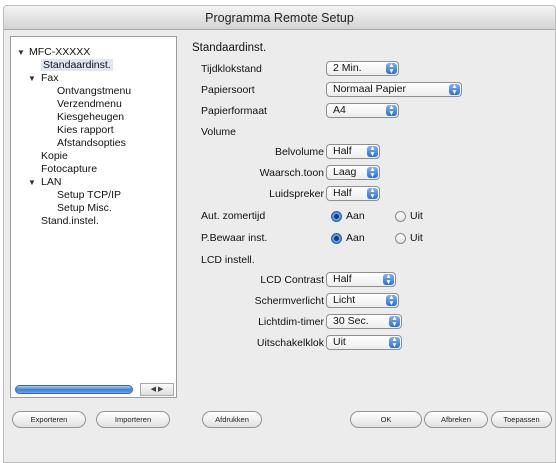  I want to click on zomertijd-aan-radio, so click(336, 216).